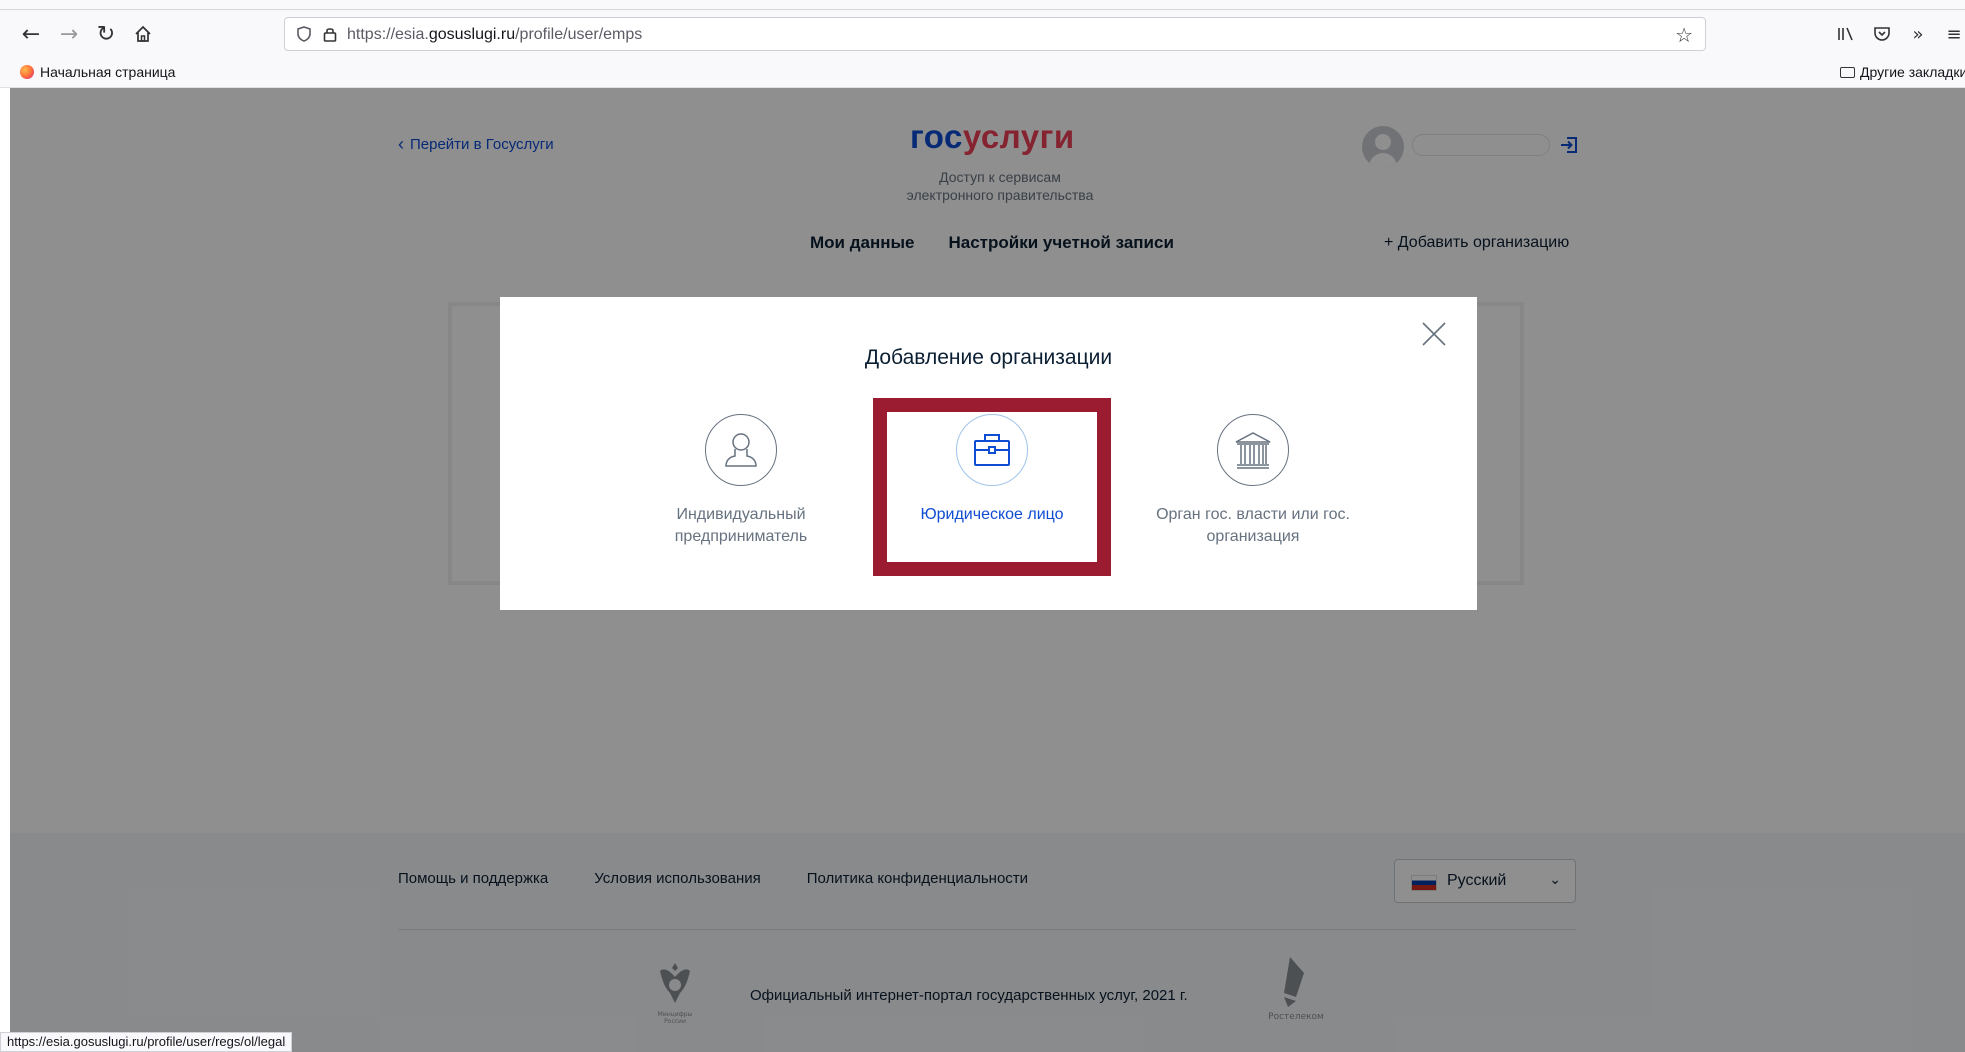 The image size is (1965, 1052). I want to click on back-arrow-icon: ←, so click(31, 34).